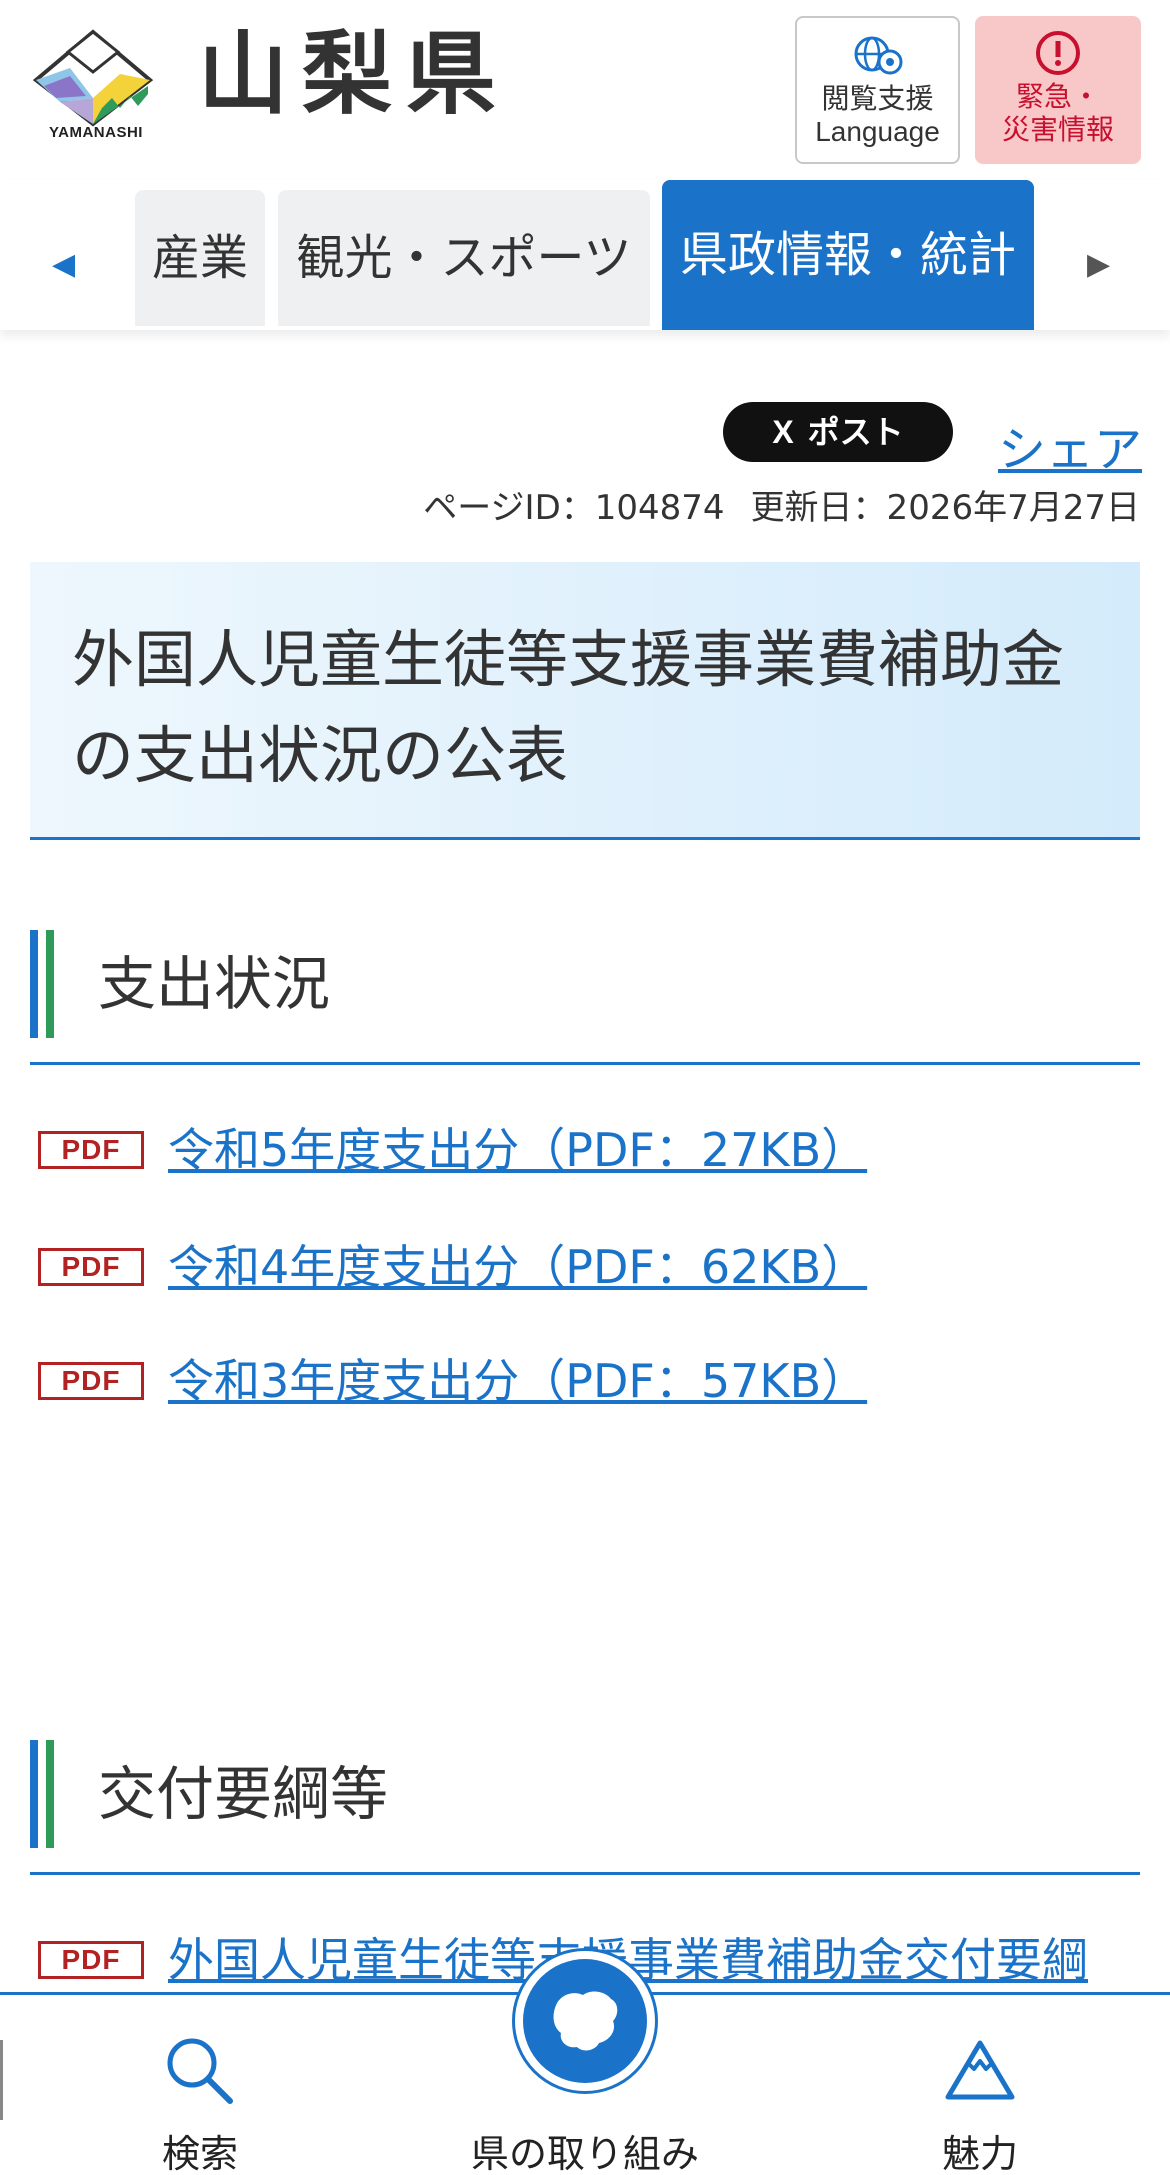 This screenshot has width=1170, height=2175. What do you see at coordinates (517, 1381) in the screenshot?
I see `pdf-link-r3: 令和3年度支出分（PDF：57KB）` at bounding box center [517, 1381].